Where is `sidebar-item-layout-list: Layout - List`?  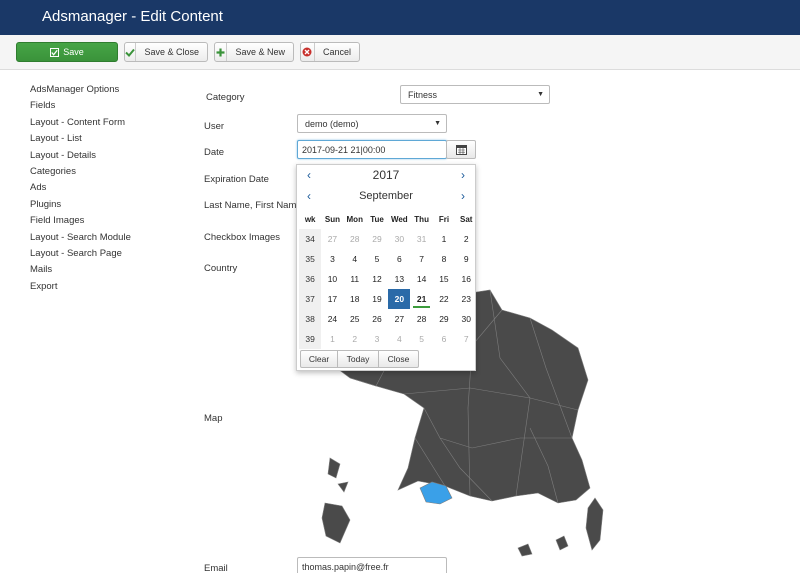
sidebar-item-layout-list: Layout - List is located at coordinates (80, 141).